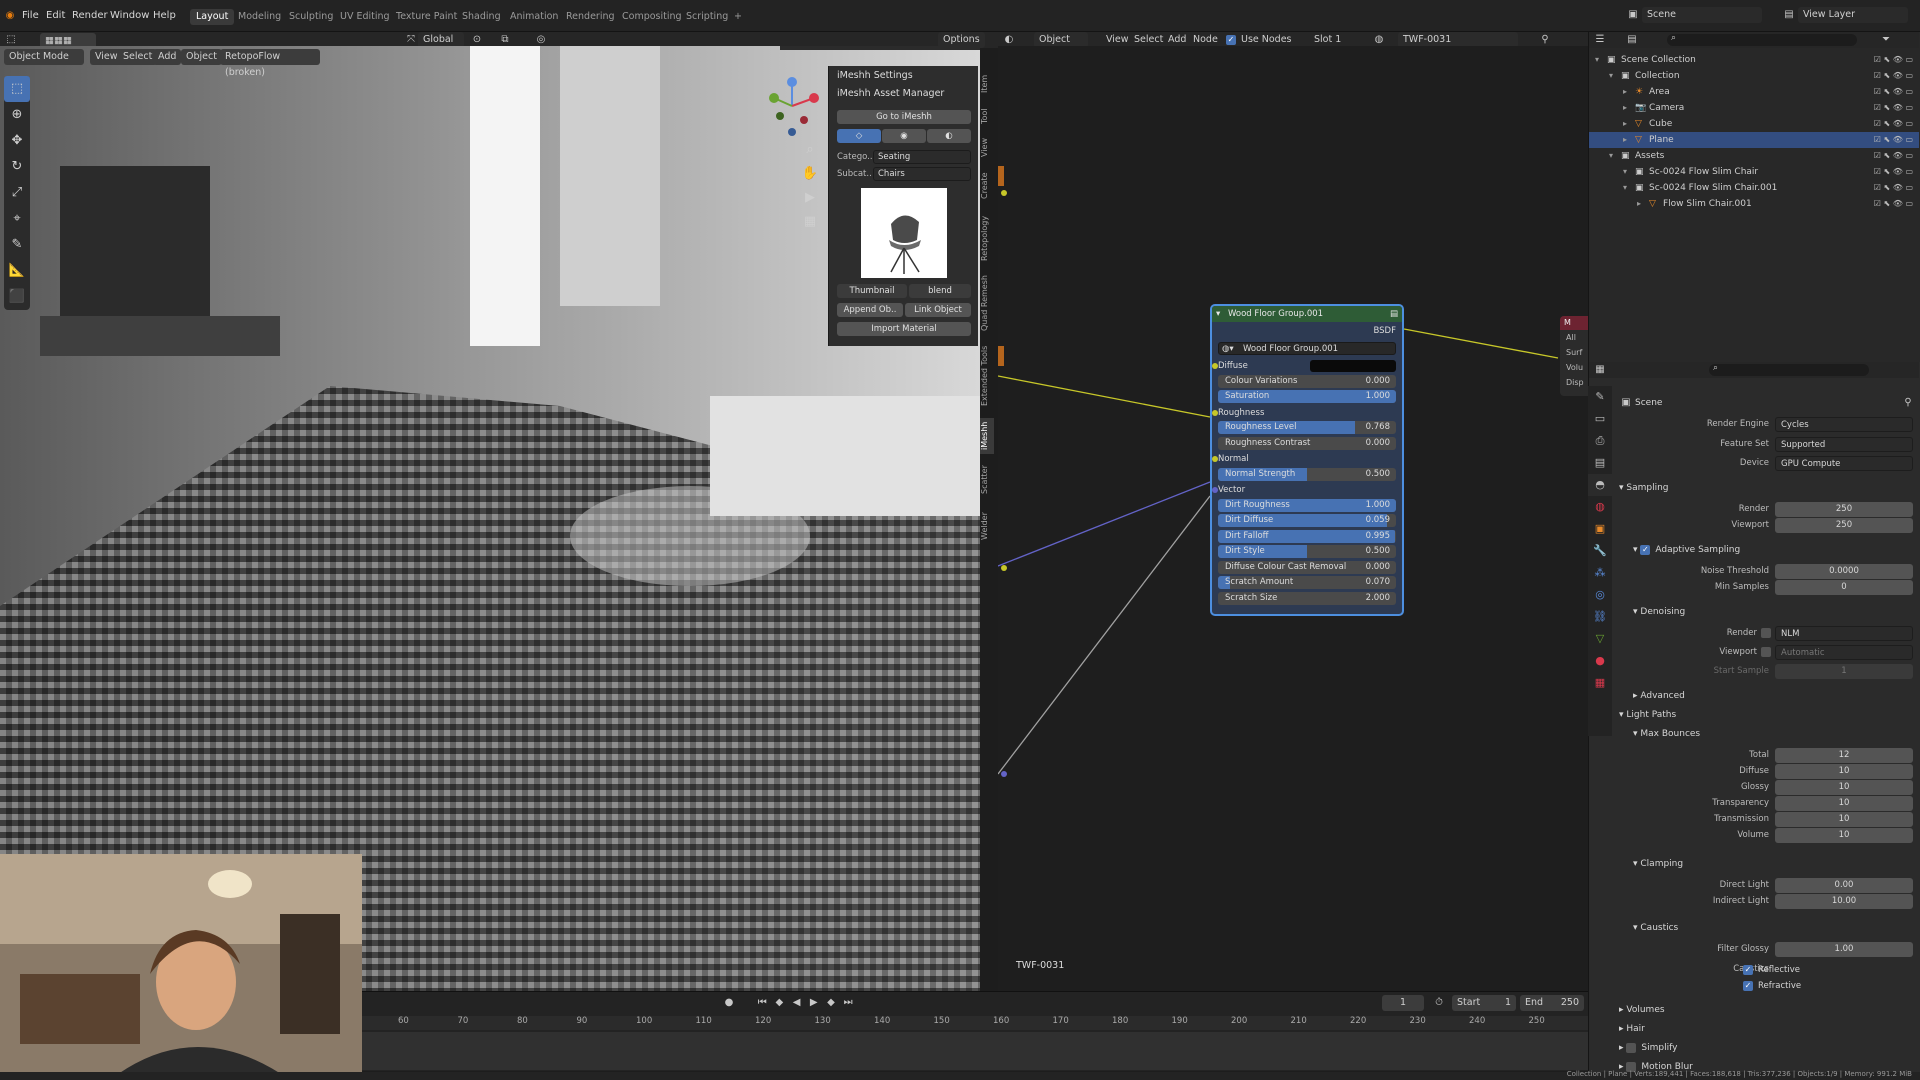 This screenshot has width=1920, height=1080. What do you see at coordinates (1844, 901) in the screenshot?
I see `indirect-light-field: 10.00` at bounding box center [1844, 901].